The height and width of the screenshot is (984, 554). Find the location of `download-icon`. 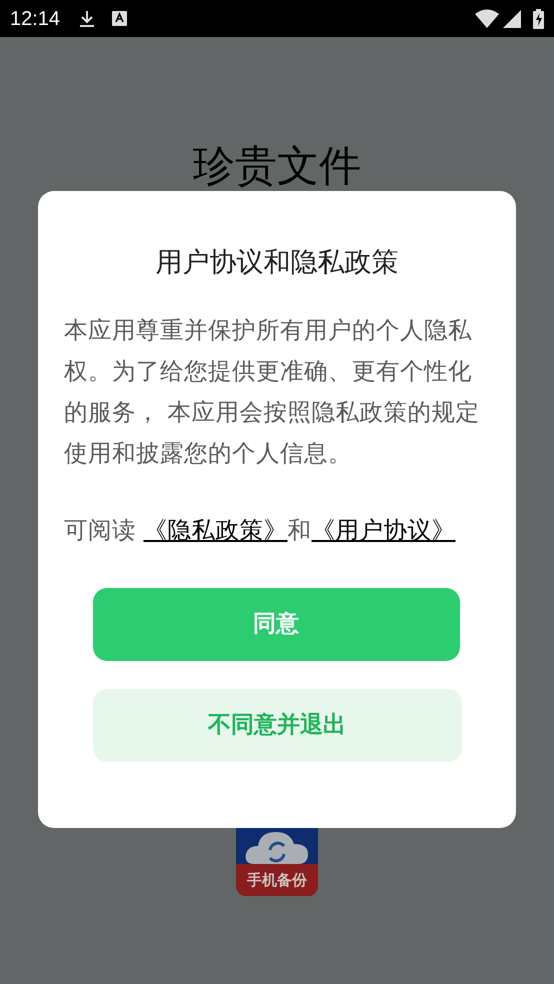

download-icon is located at coordinates (87, 19).